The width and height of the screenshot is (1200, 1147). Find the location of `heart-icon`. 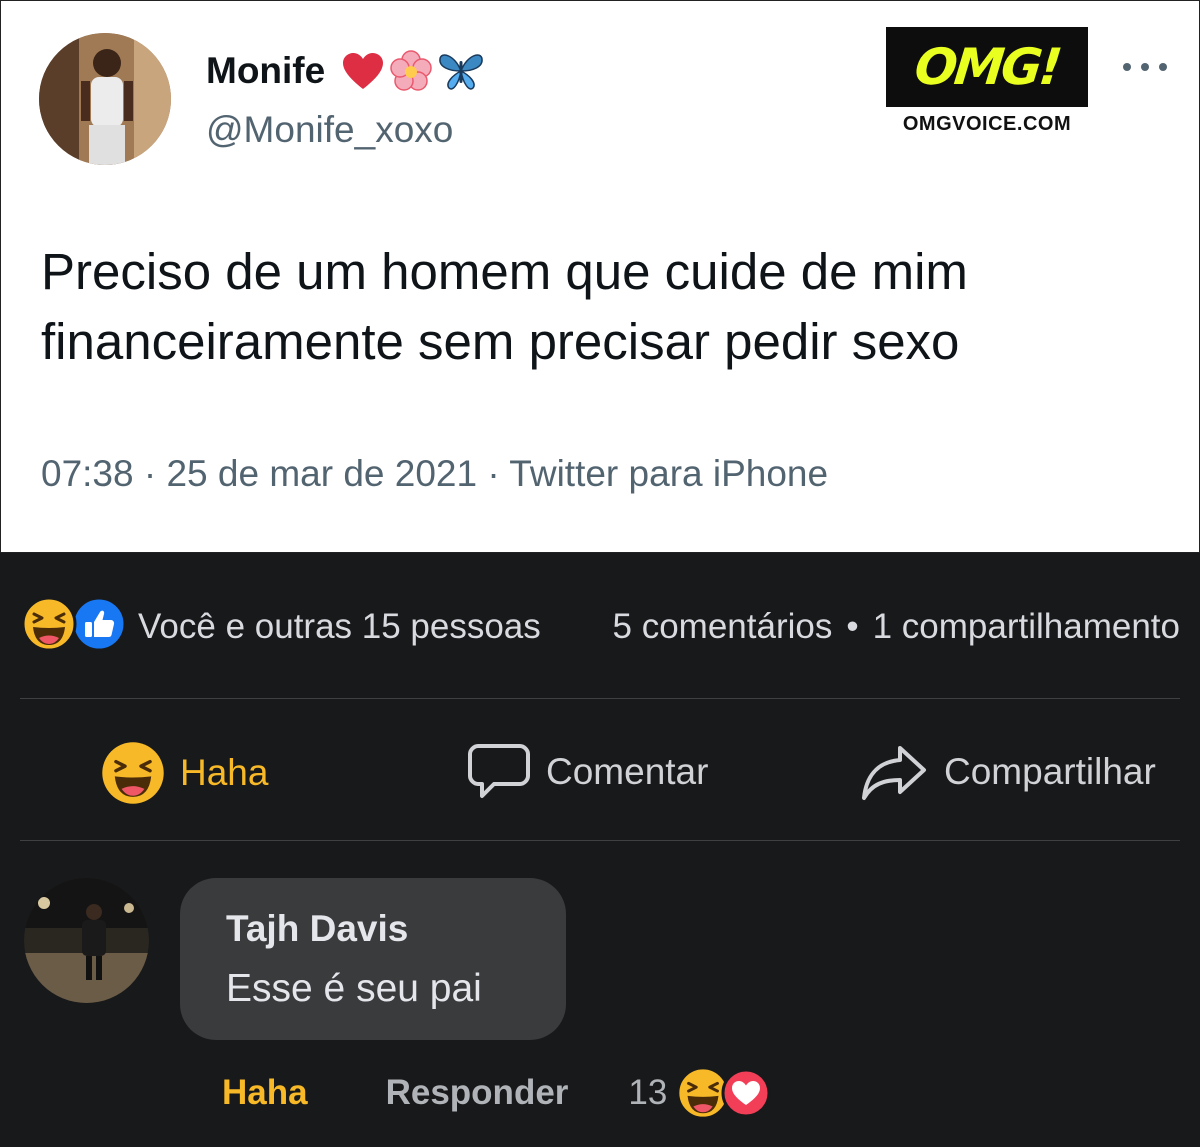

heart-icon is located at coordinates (363, 71).